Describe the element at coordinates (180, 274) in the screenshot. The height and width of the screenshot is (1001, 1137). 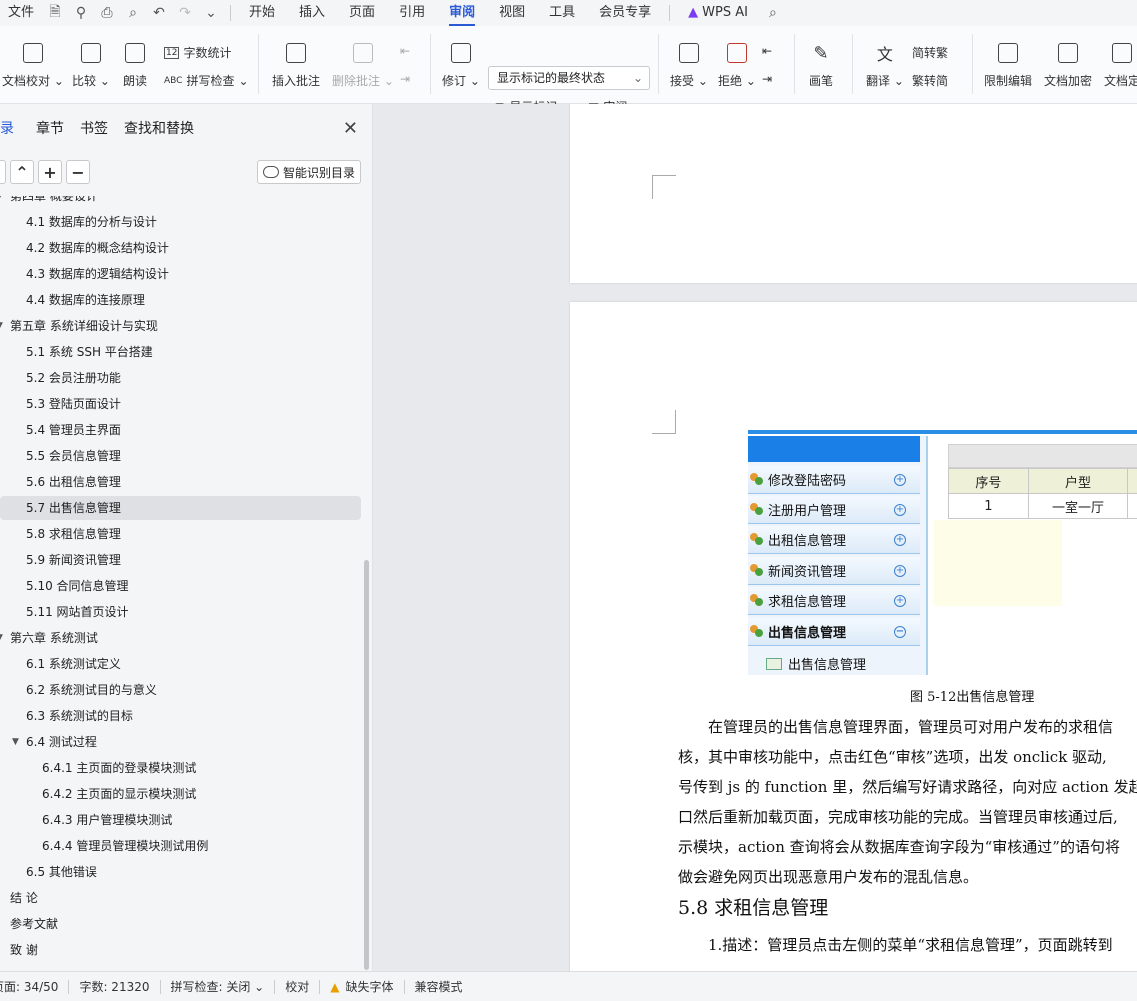
I see `toc-item: 4.3 数据库的逻辑结构设计` at that location.